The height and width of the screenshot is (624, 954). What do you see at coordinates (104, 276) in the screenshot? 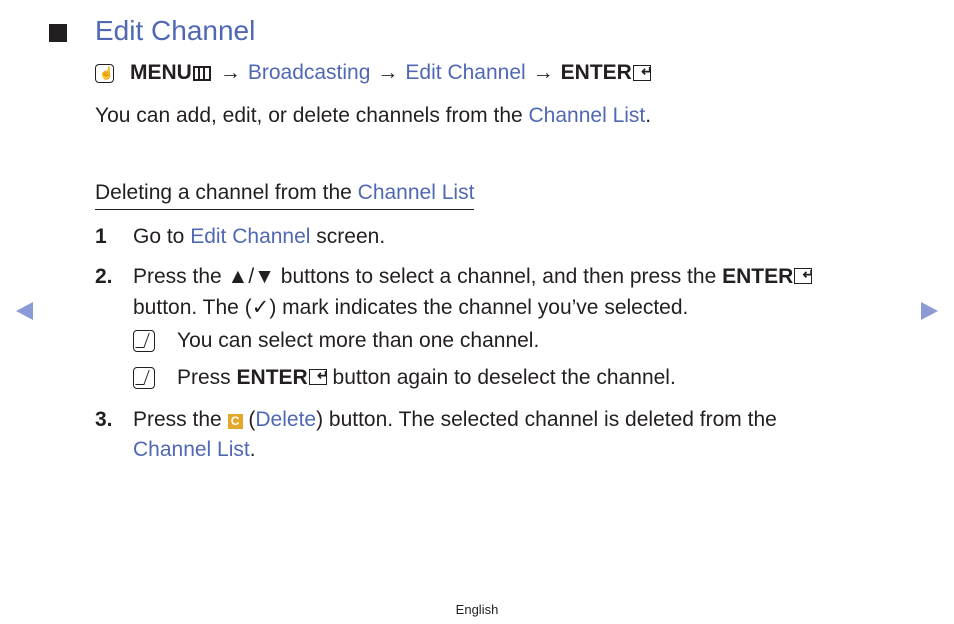
I see `step-number: 2.` at bounding box center [104, 276].